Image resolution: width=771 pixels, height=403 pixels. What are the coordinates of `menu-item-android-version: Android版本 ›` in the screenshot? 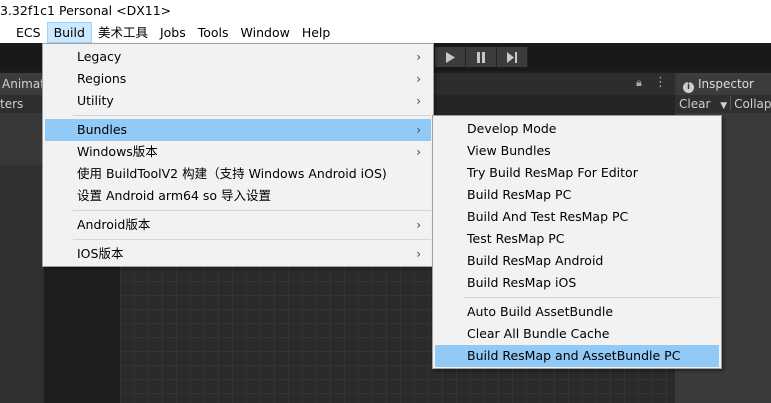 It's located at (238, 225).